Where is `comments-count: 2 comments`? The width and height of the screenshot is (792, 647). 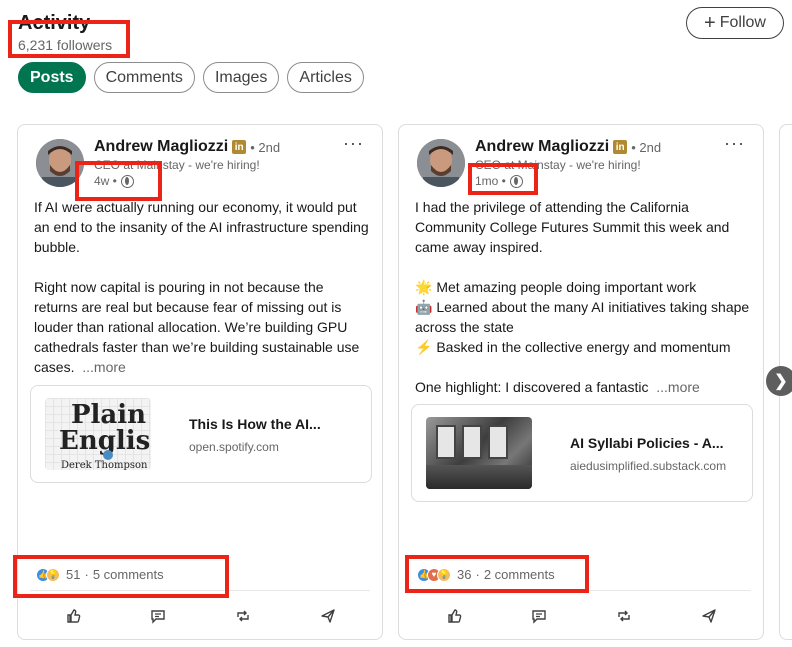
comments-count: 2 comments is located at coordinates (519, 574).